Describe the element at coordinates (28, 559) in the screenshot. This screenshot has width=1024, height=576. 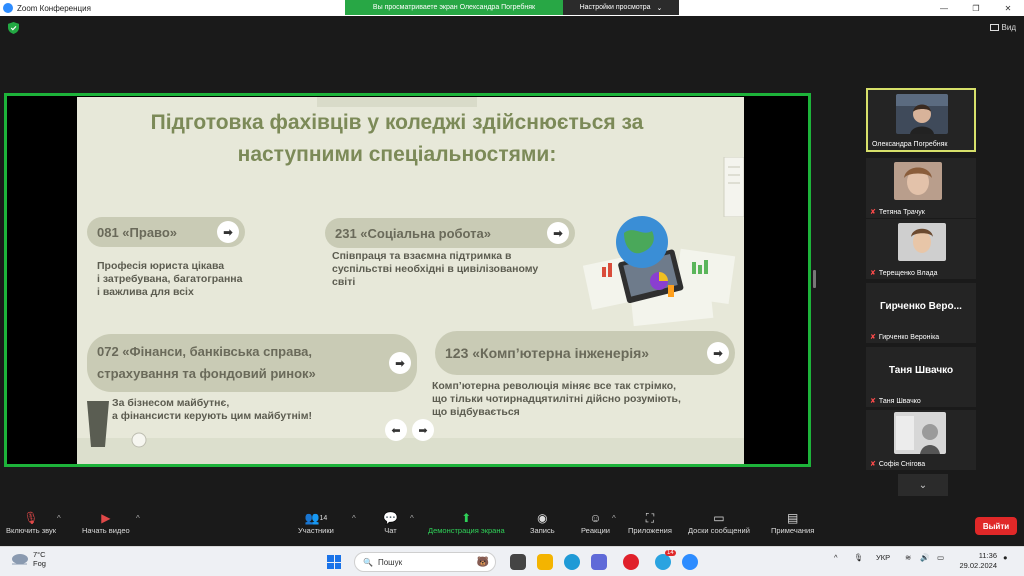
I see `weather-widget: 7°C Fog` at that location.